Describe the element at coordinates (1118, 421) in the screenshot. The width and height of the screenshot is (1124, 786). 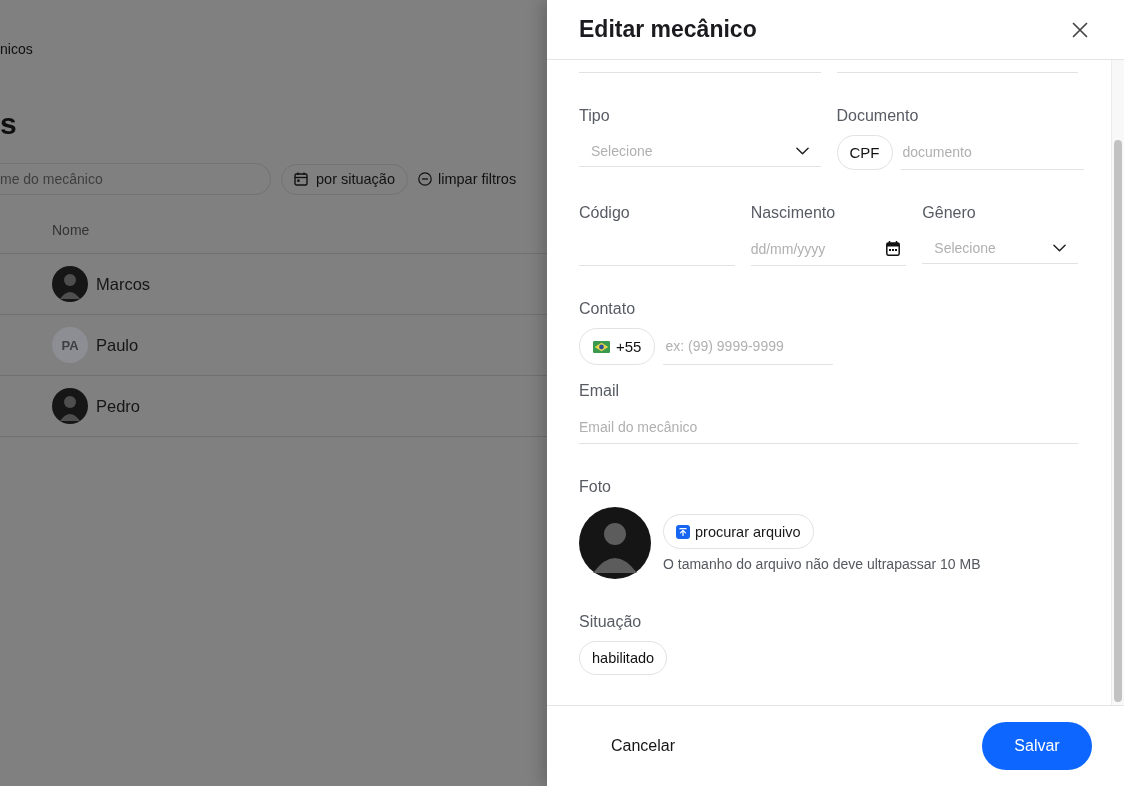
I see `scrollbar-thumb` at that location.